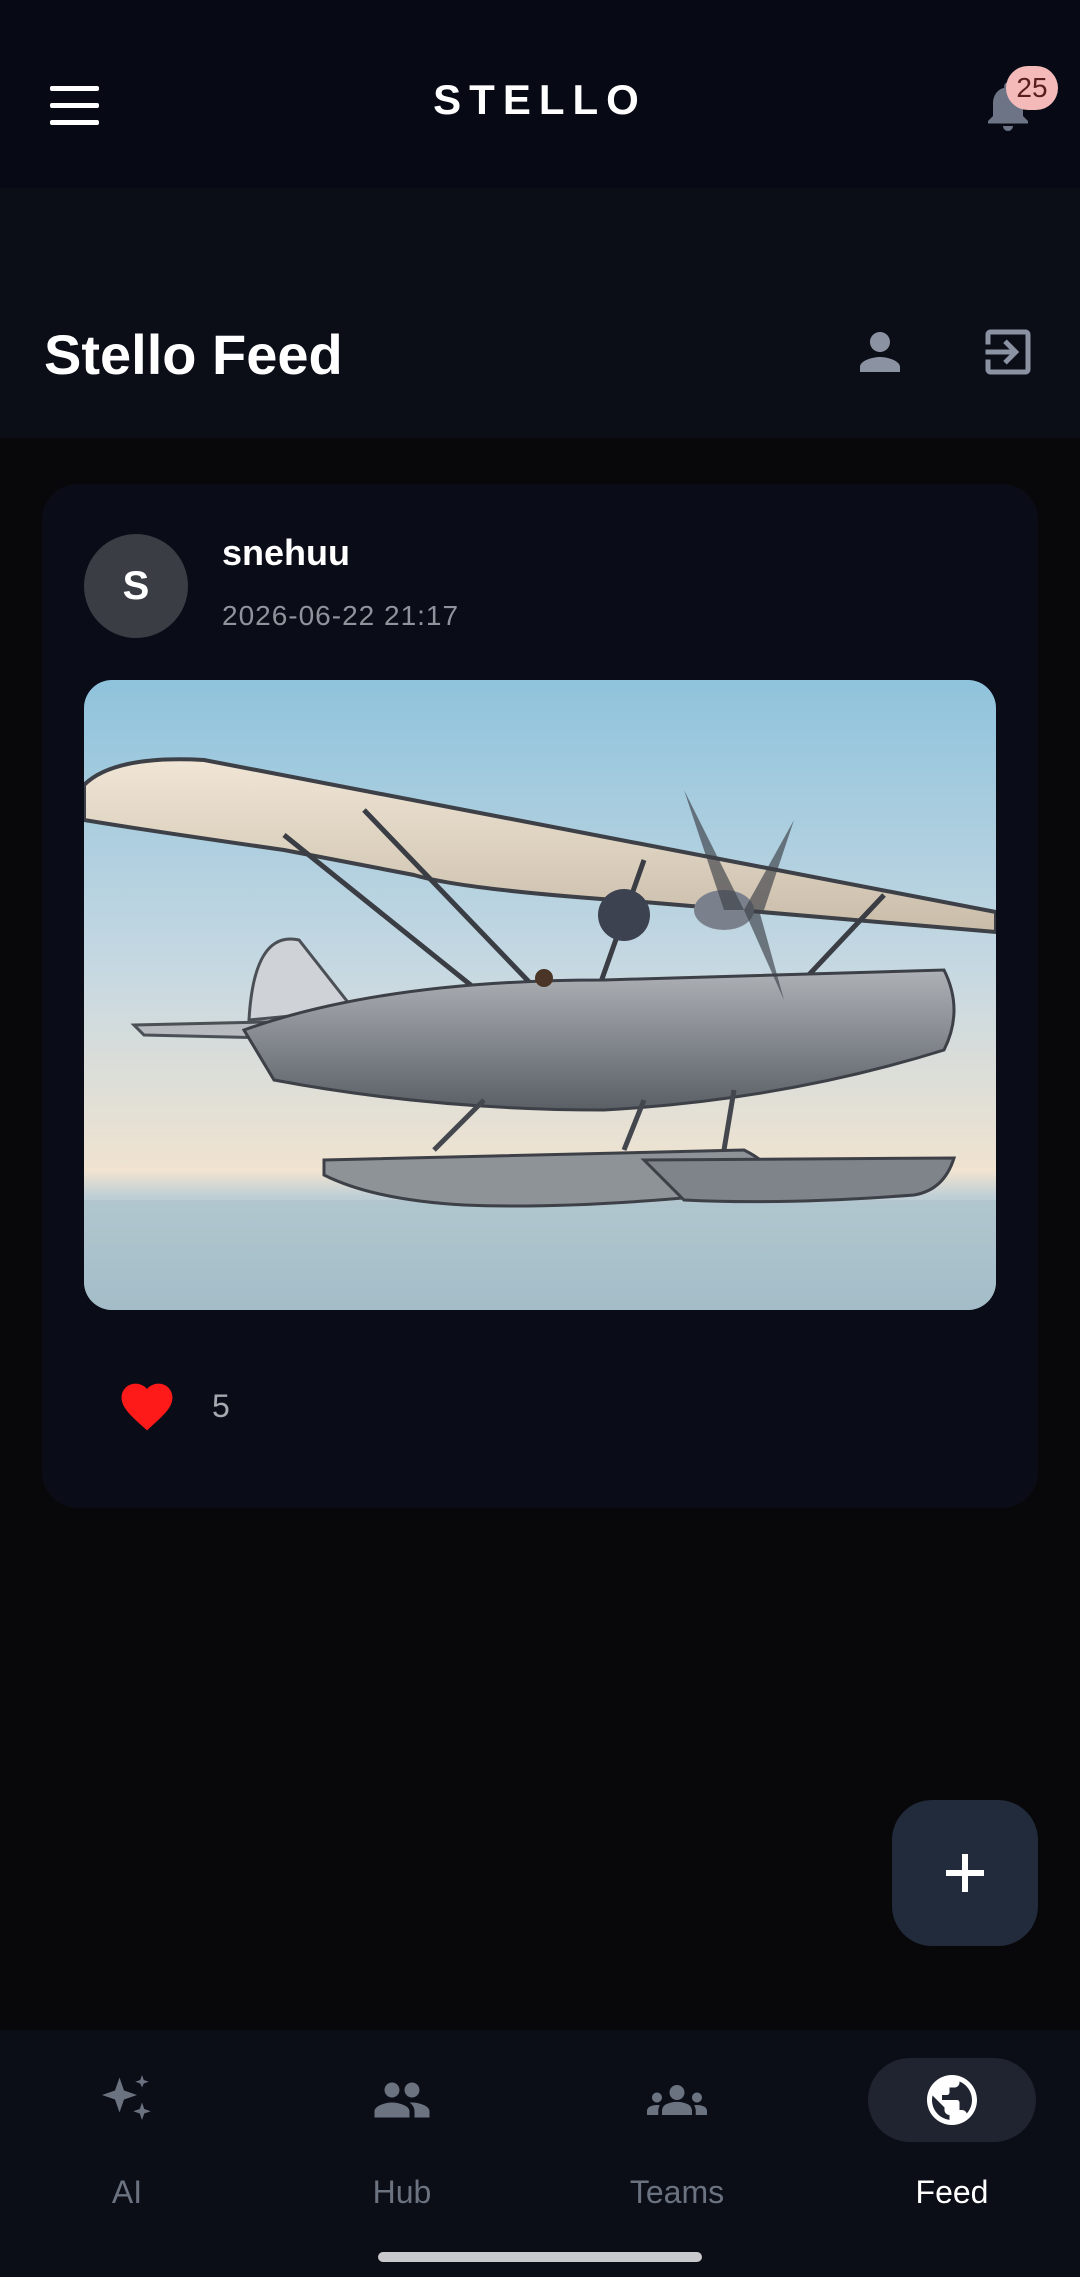  I want to click on groups-icon, so click(677, 2100).